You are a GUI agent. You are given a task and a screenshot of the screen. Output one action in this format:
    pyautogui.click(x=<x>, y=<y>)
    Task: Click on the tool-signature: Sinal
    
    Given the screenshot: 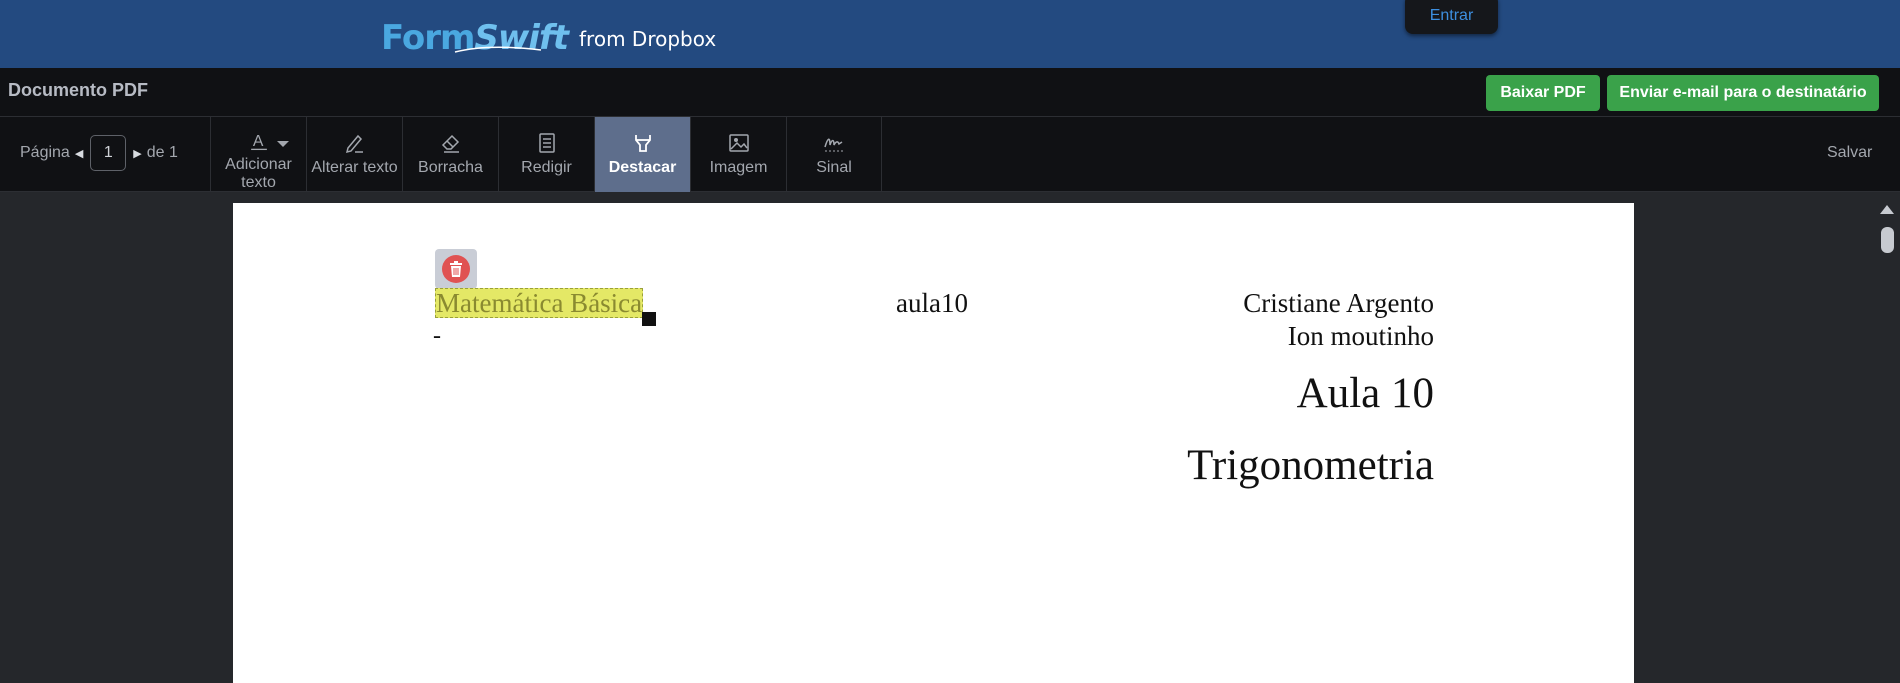 What is the action you would take?
    pyautogui.click(x=834, y=154)
    